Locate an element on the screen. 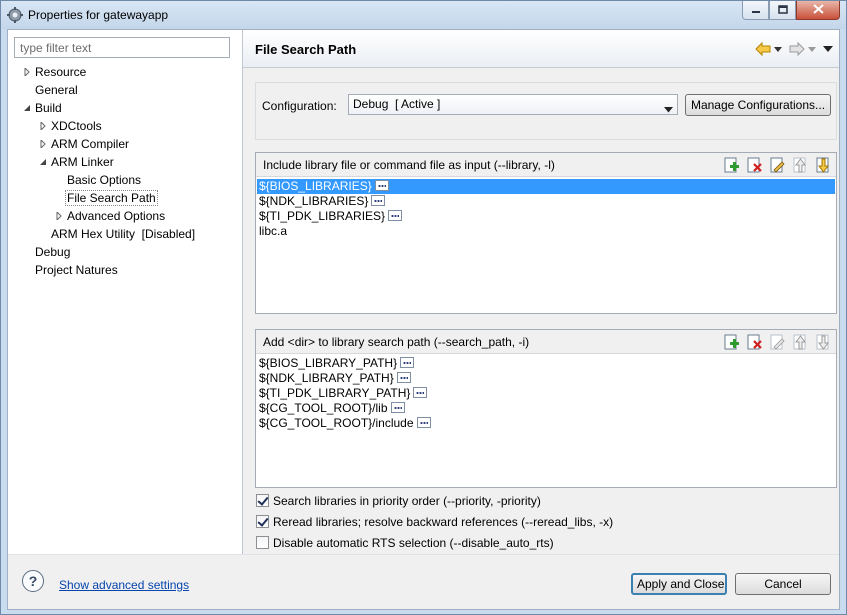 The height and width of the screenshot is (615, 847). include-list-toolbar is located at coordinates (777, 165).